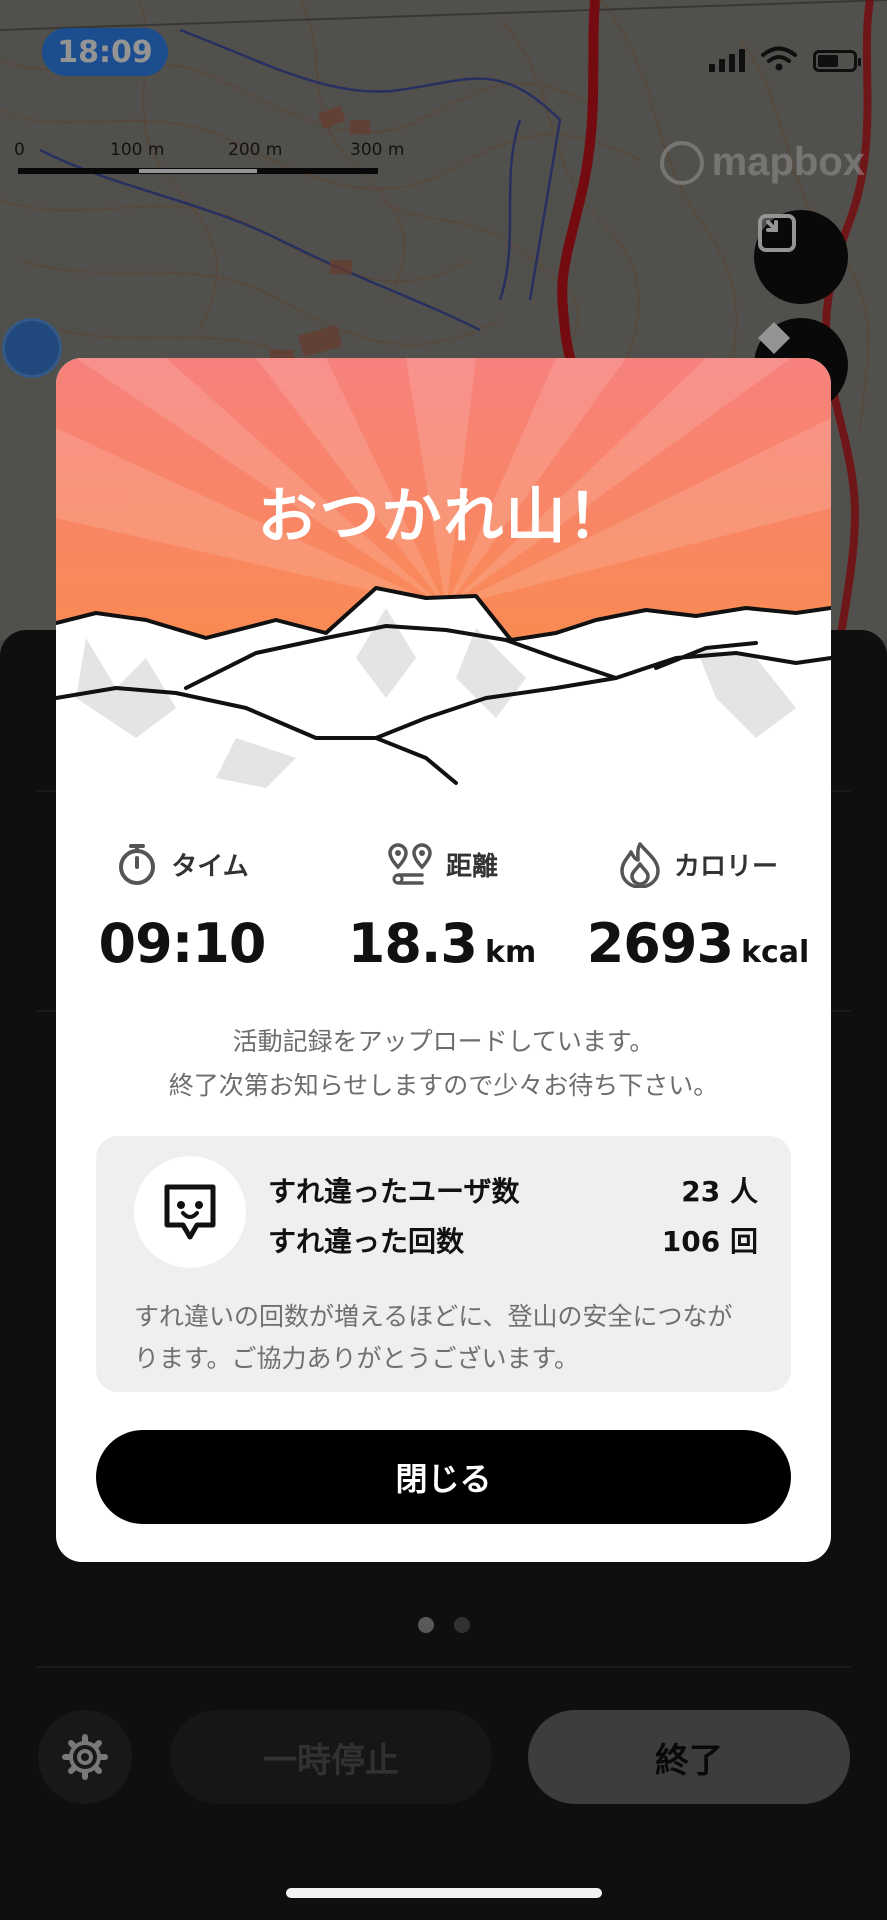 This screenshot has width=887, height=1920. I want to click on stat-distance-value: 18.3, so click(412, 943).